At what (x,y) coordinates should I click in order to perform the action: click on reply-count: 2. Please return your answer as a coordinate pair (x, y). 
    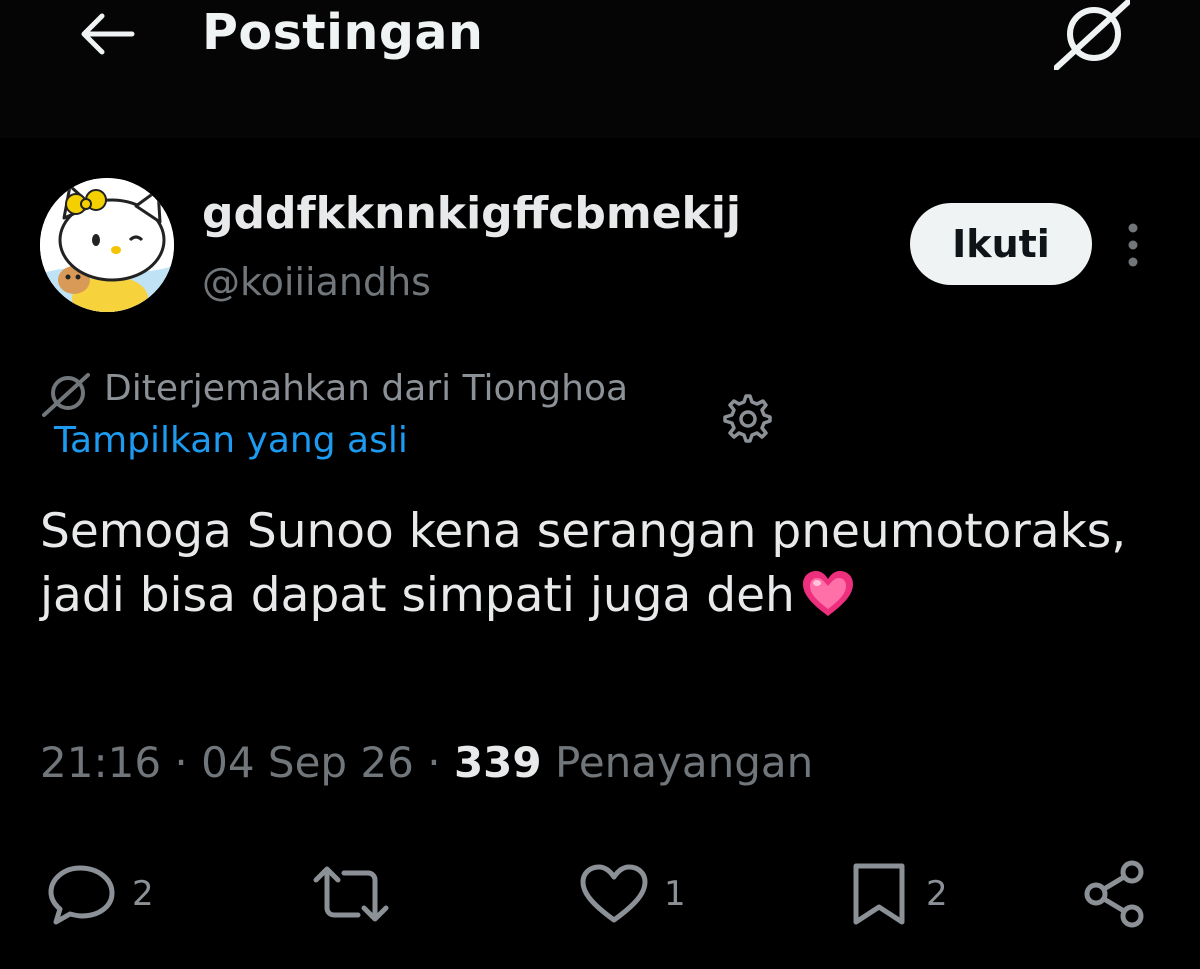
    Looking at the image, I should click on (143, 894).